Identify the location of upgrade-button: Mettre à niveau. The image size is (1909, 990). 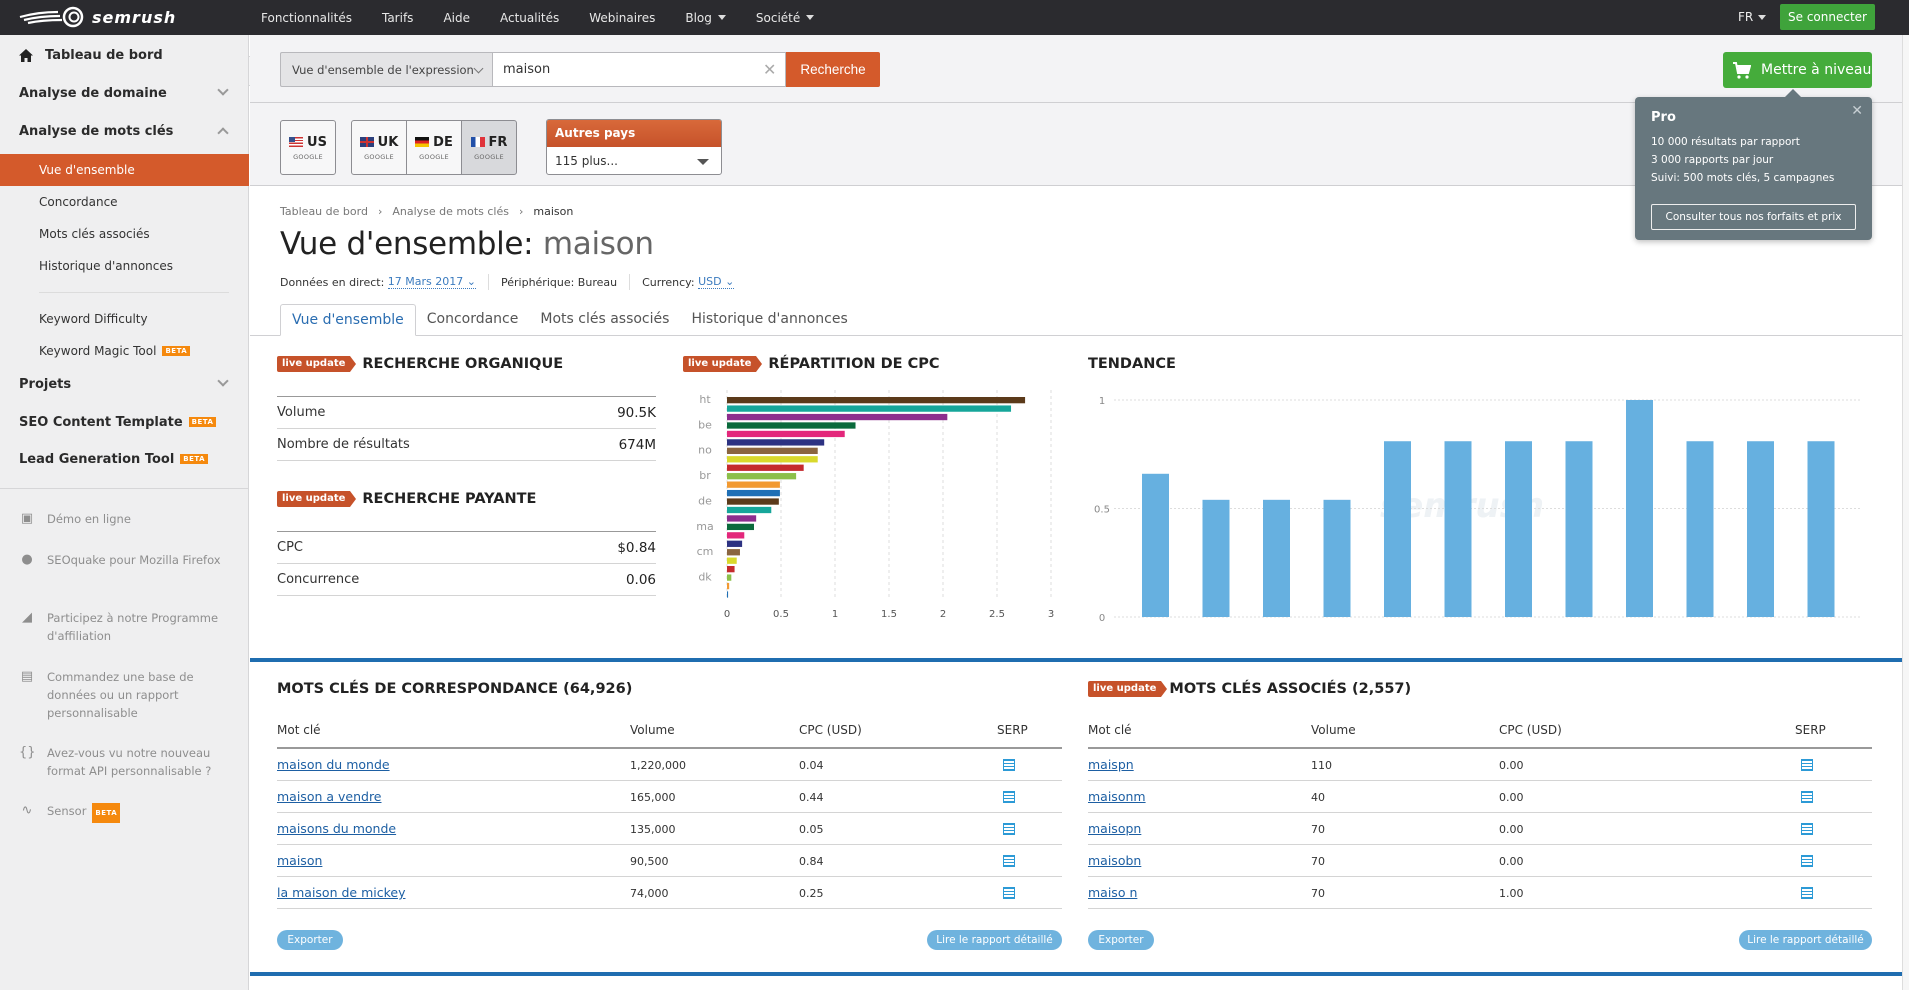
(1797, 70).